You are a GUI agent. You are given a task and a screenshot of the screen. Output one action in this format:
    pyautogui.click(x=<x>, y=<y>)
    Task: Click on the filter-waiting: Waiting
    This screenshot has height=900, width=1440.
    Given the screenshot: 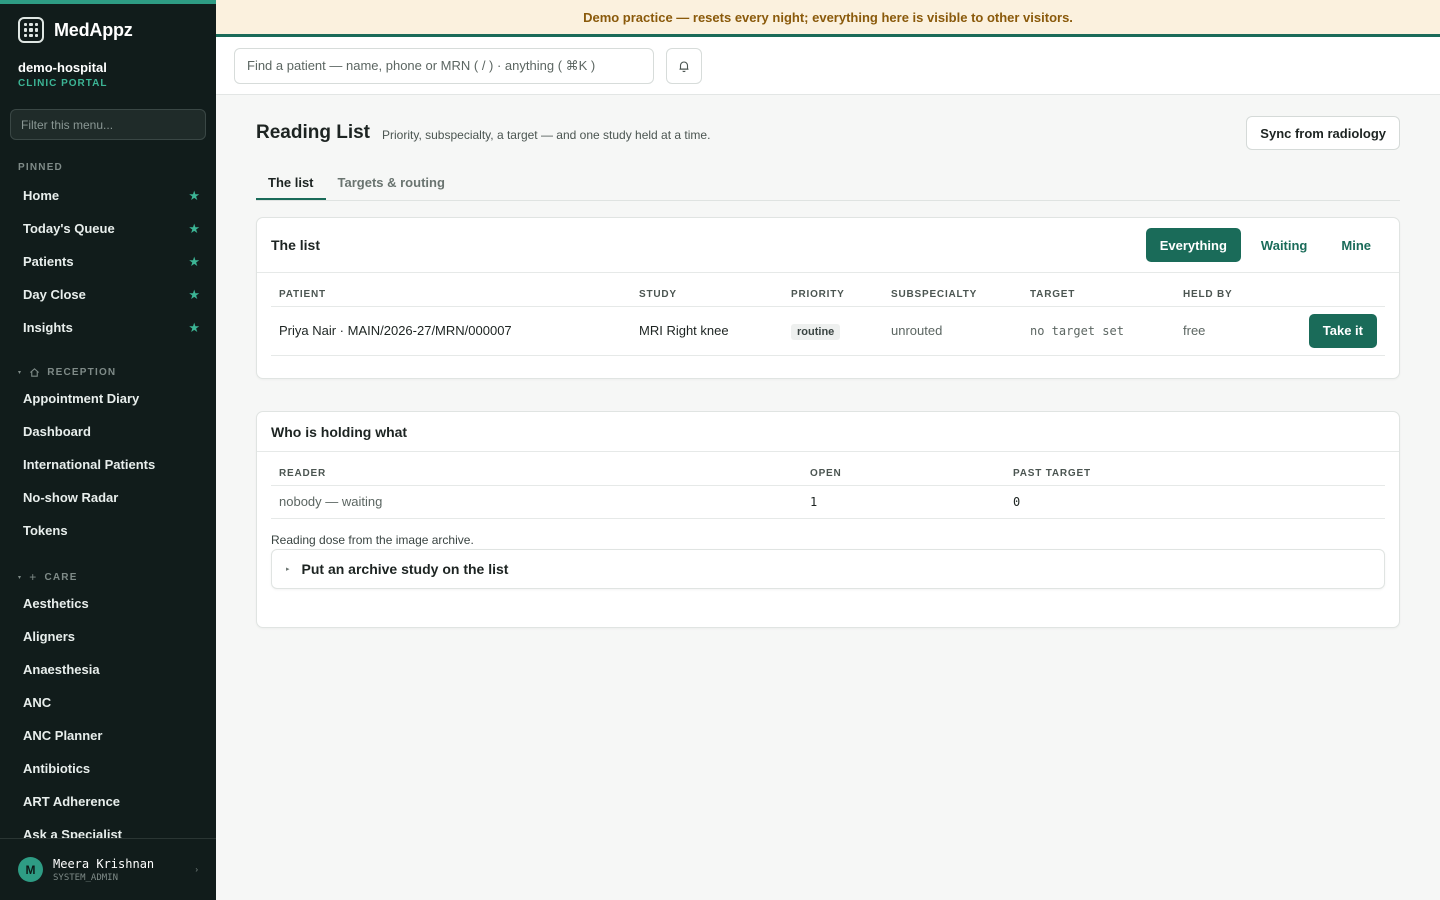 What is the action you would take?
    pyautogui.click(x=1284, y=245)
    